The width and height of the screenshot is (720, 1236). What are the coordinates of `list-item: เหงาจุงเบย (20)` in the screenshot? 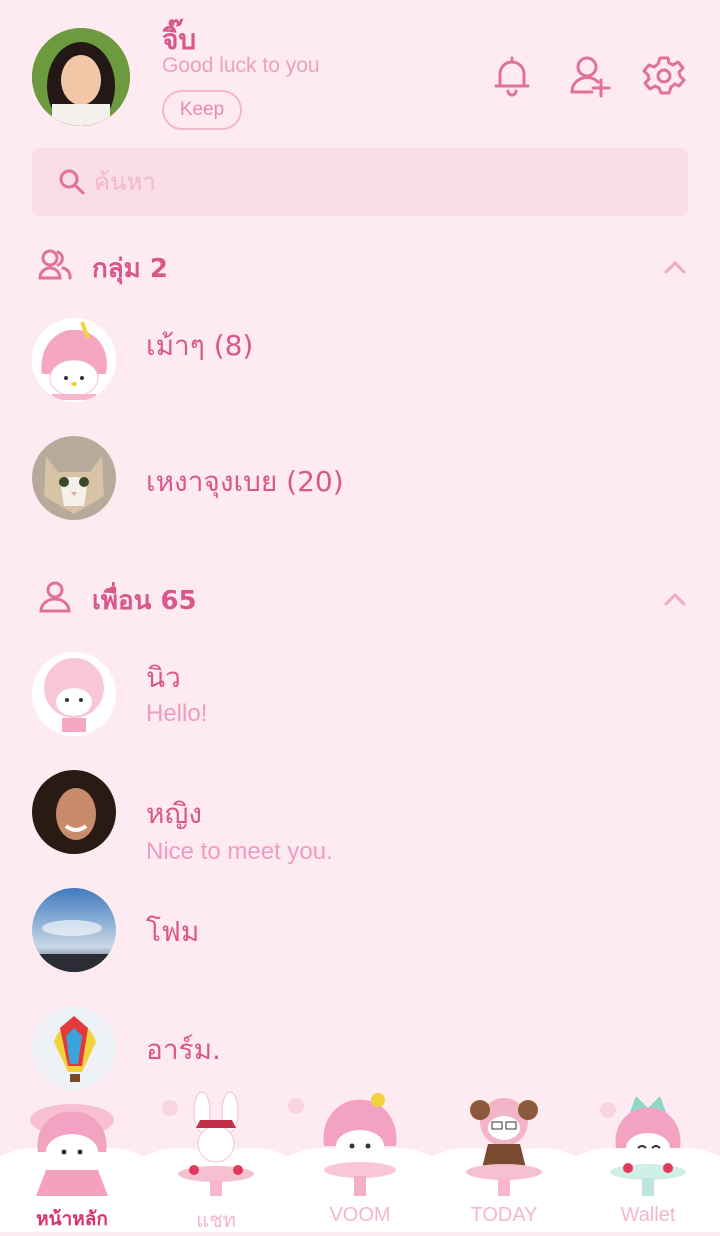 It's located at (360, 480).